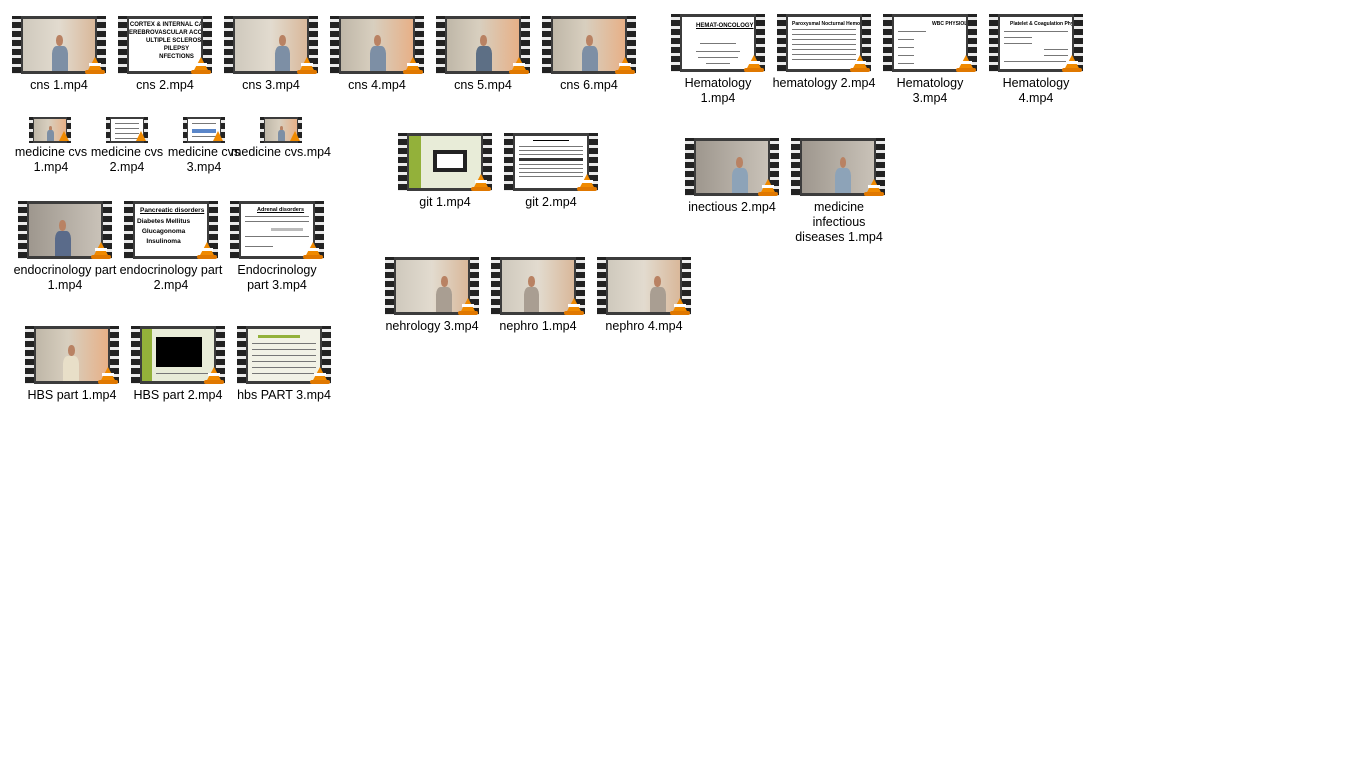 This screenshot has height=768, width=1360. What do you see at coordinates (281, 152) in the screenshot?
I see `file-label: medicine cvs.mp4` at bounding box center [281, 152].